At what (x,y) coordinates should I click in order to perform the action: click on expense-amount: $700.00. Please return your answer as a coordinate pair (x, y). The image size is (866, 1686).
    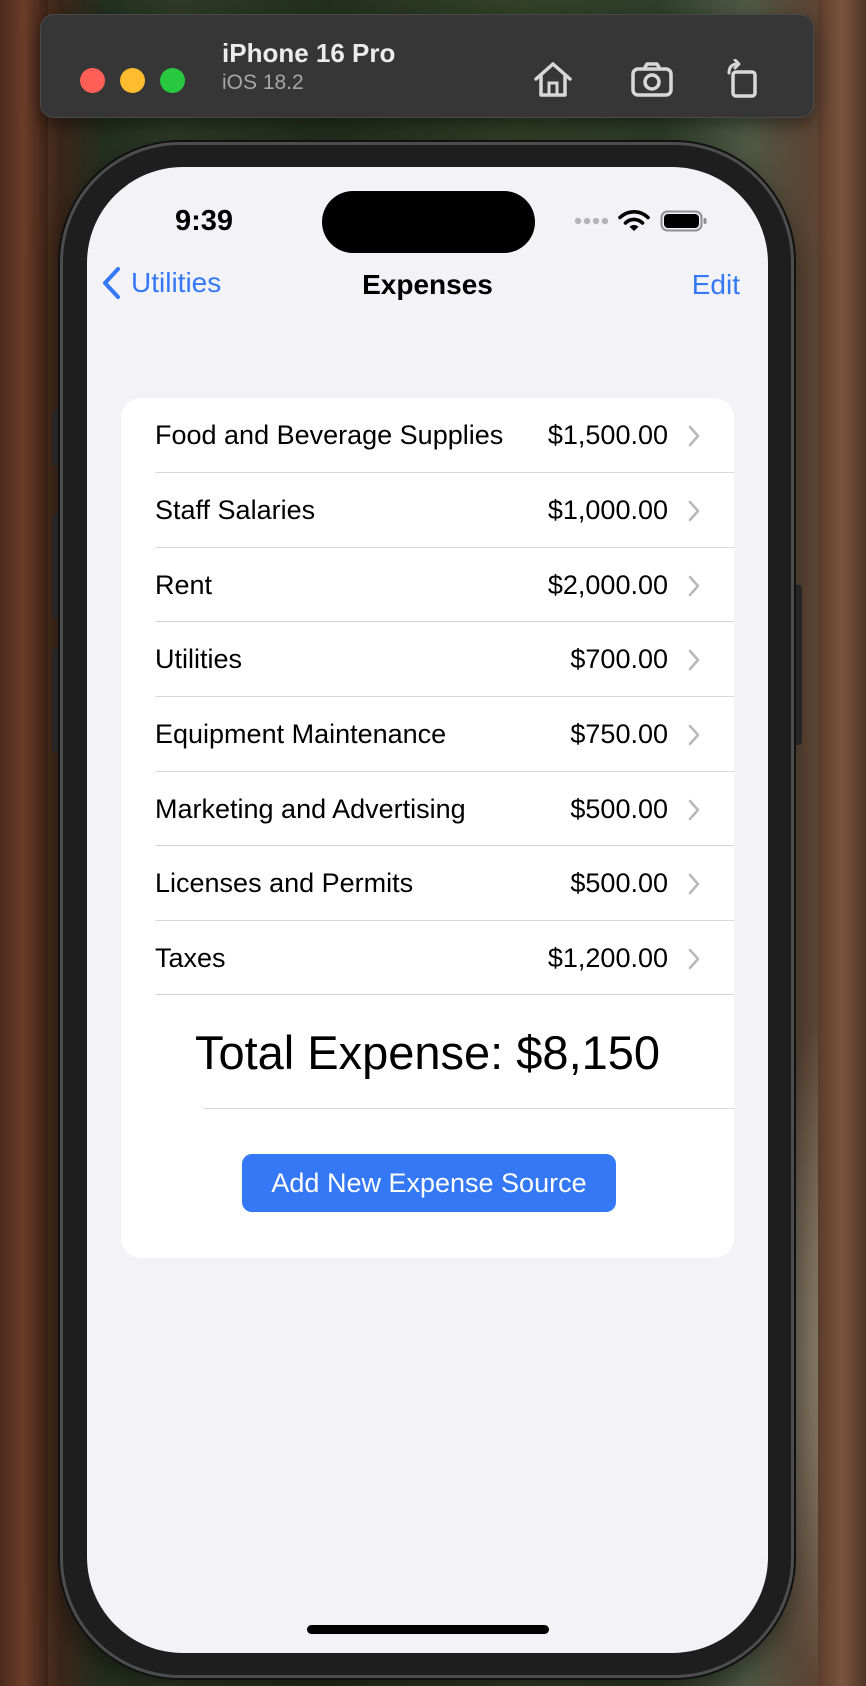
    Looking at the image, I should click on (619, 659).